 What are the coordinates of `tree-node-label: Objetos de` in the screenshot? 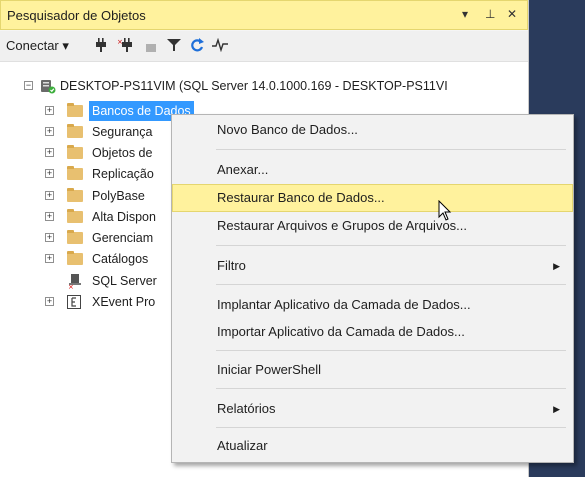 It's located at (122, 153).